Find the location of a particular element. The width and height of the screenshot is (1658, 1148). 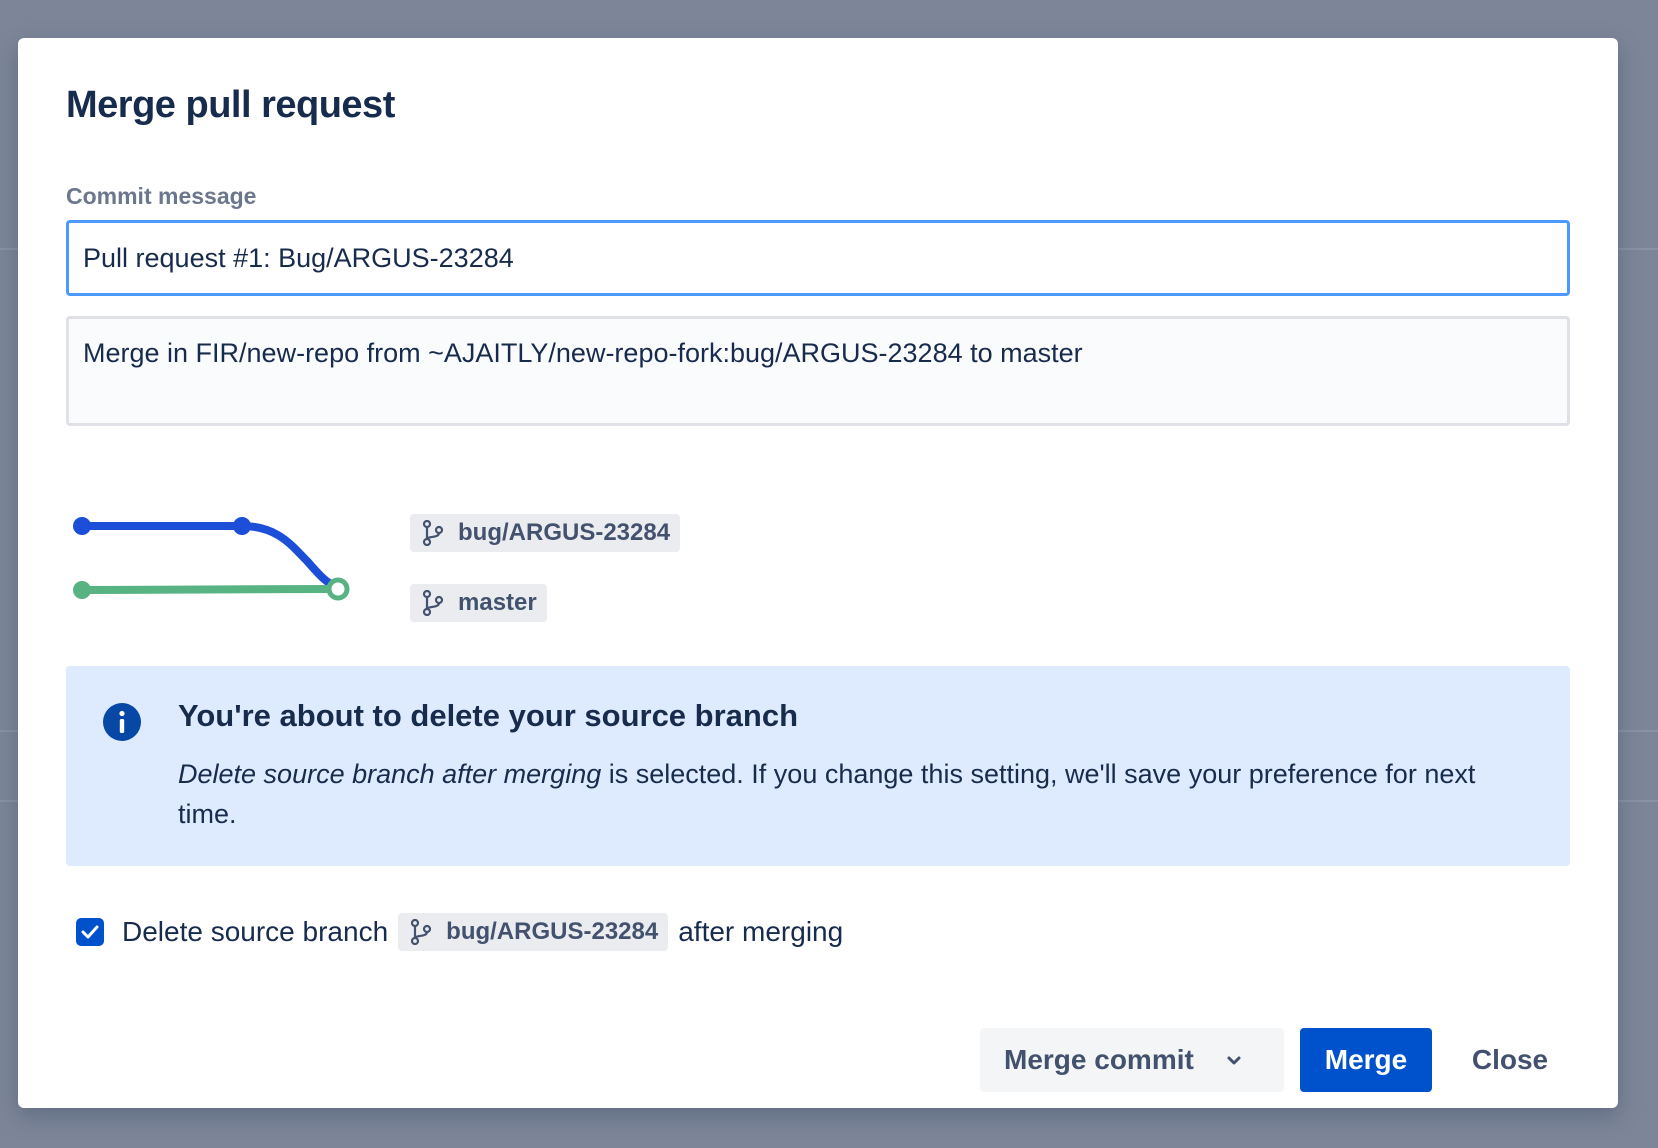

source-branch-name: bug/ARGUS-23284 is located at coordinates (564, 532).